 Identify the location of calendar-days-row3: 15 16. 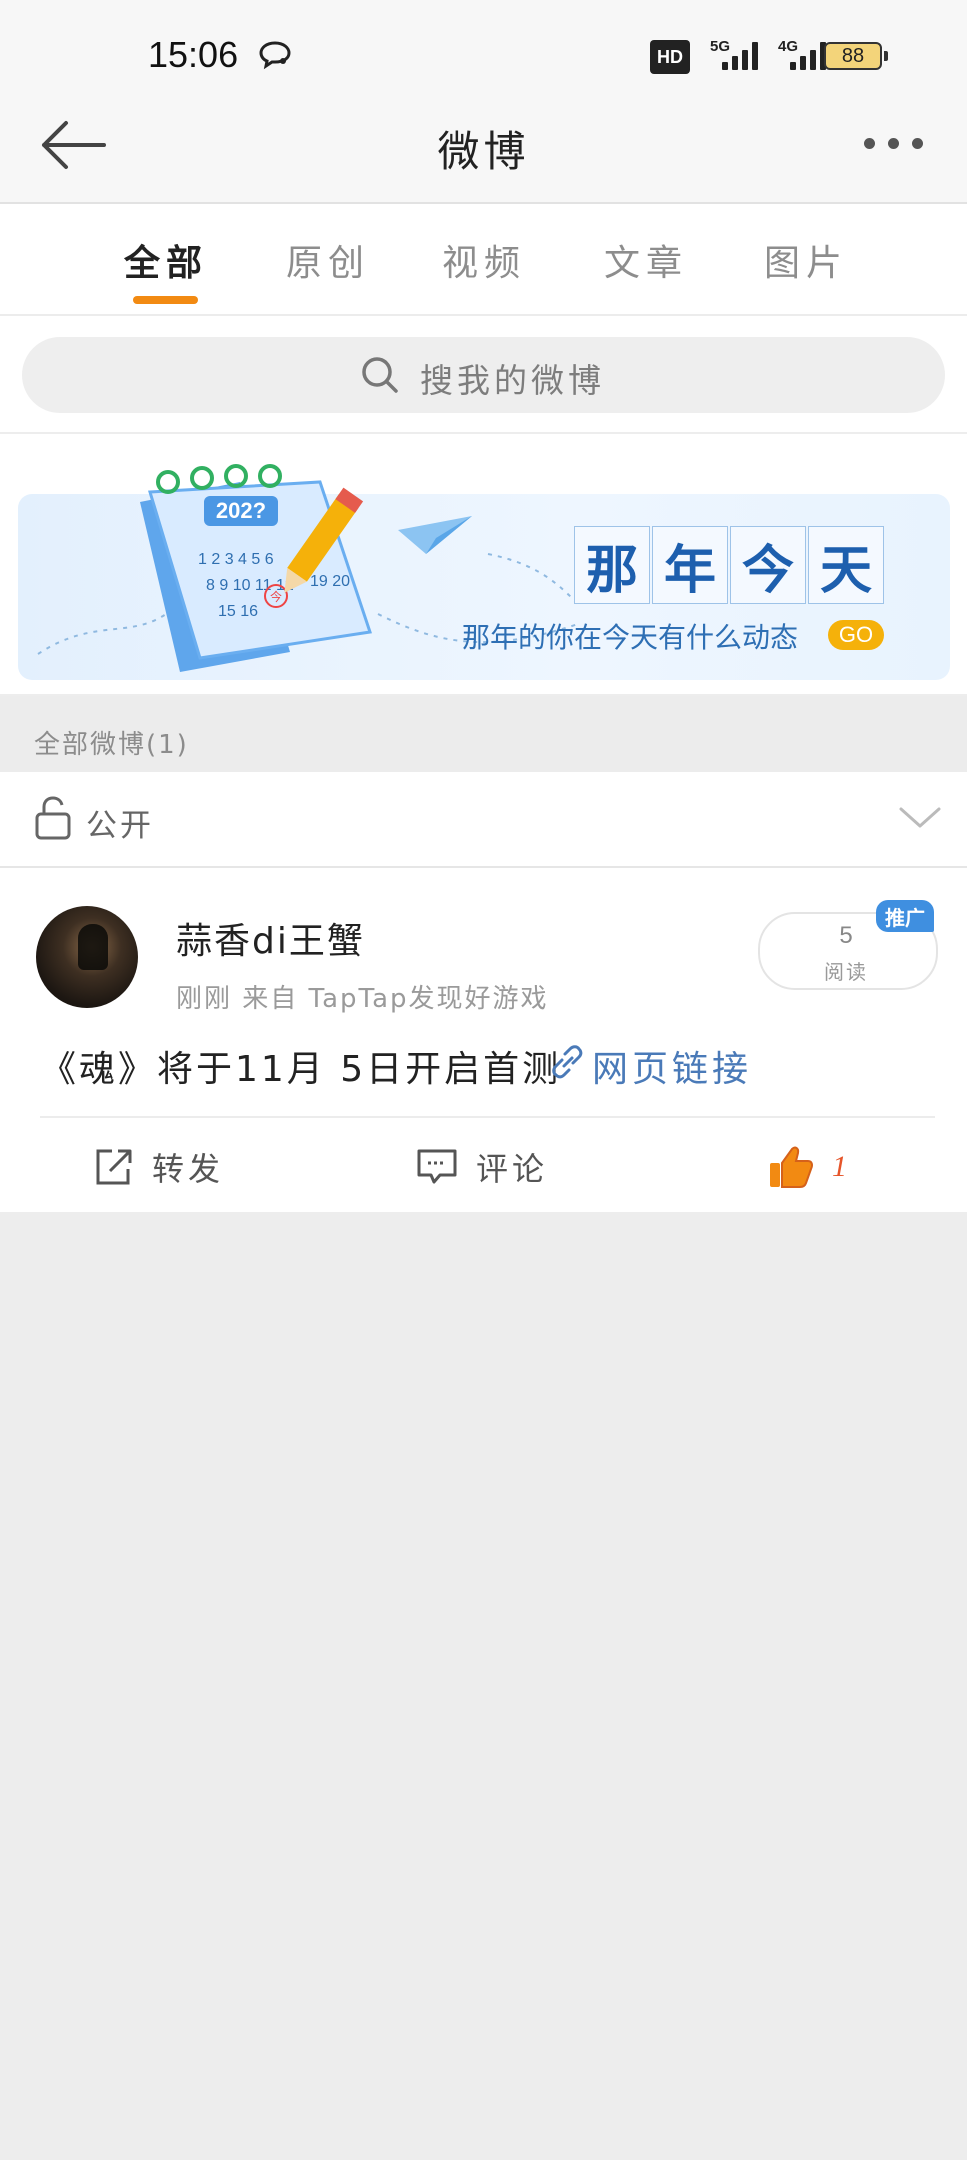
(238, 611).